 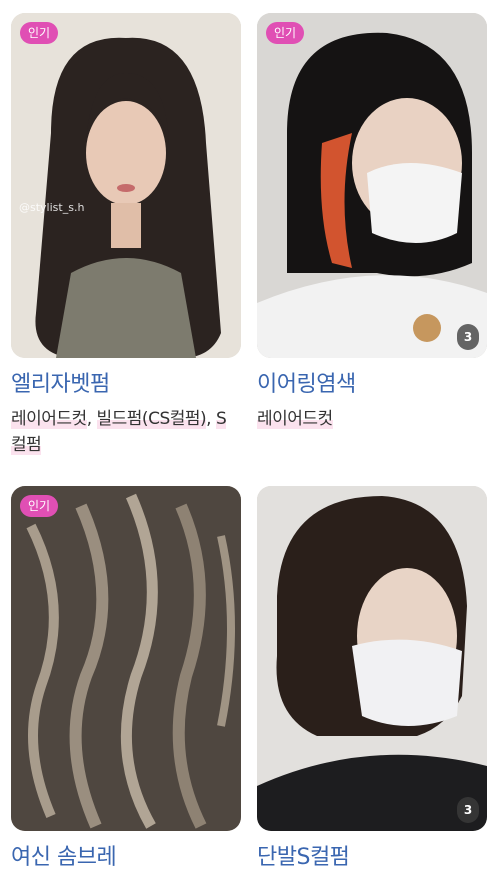 I want to click on photo-watermark: @stylist_s.h, so click(x=52, y=207).